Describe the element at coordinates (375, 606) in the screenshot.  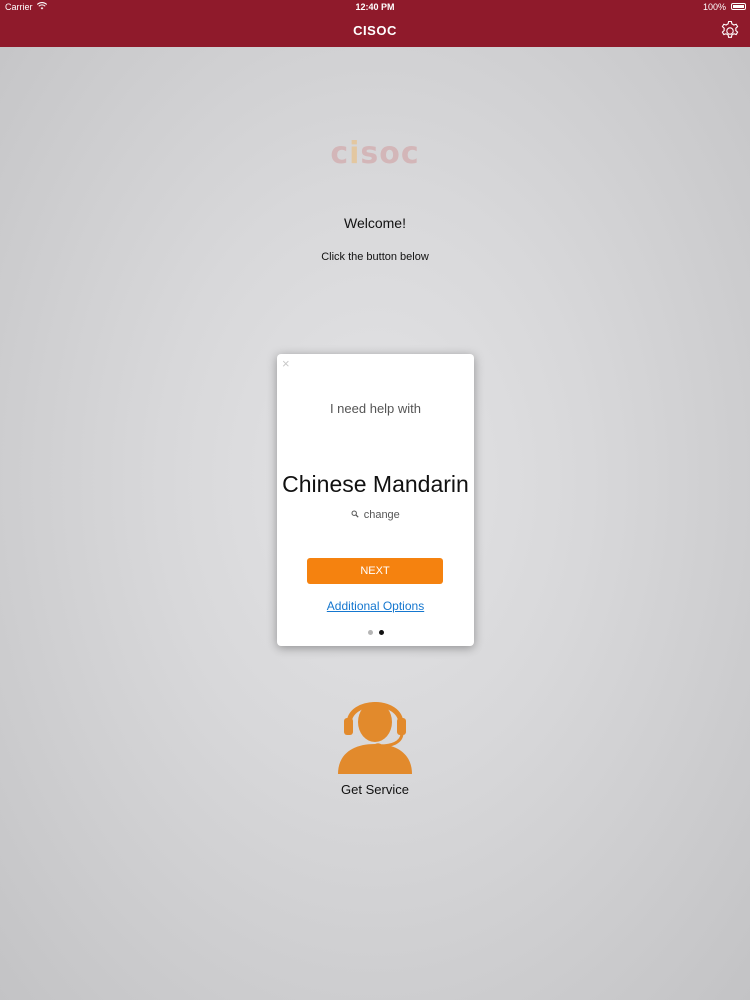
I see `additional-options-link: Additional Options` at that location.